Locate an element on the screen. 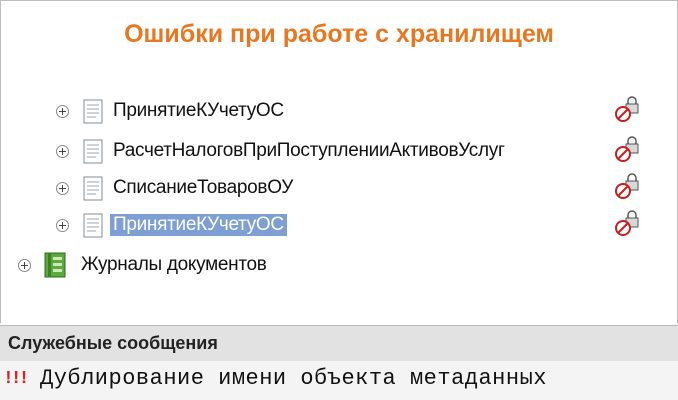 This screenshot has height=400, width=678. tree-row: СписаниеТоваровОУ is located at coordinates (174, 188).